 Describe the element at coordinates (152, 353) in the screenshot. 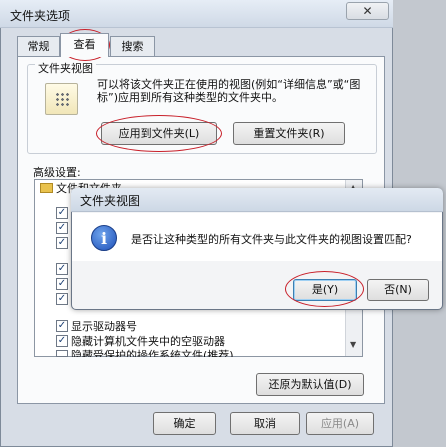

I see `hide-protected-files-label: 隐藏受保护的操作系统文件(推荐)` at that location.